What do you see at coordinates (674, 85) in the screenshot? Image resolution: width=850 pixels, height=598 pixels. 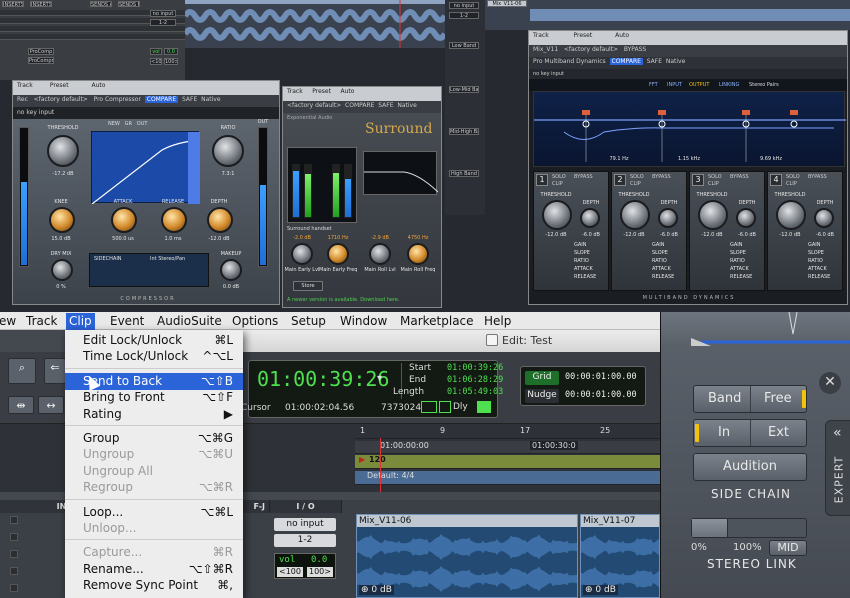 I see `tab-input: INPUT` at bounding box center [674, 85].